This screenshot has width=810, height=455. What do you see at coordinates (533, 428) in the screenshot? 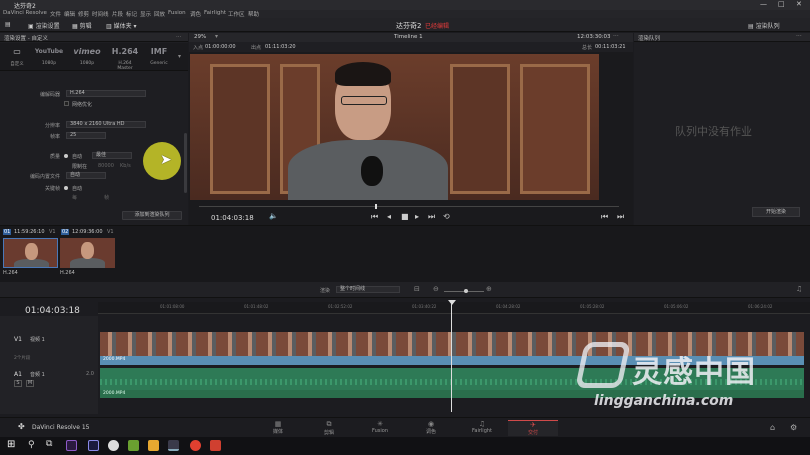
I see `page-tab-deliver: ✈ 交付` at bounding box center [533, 428].